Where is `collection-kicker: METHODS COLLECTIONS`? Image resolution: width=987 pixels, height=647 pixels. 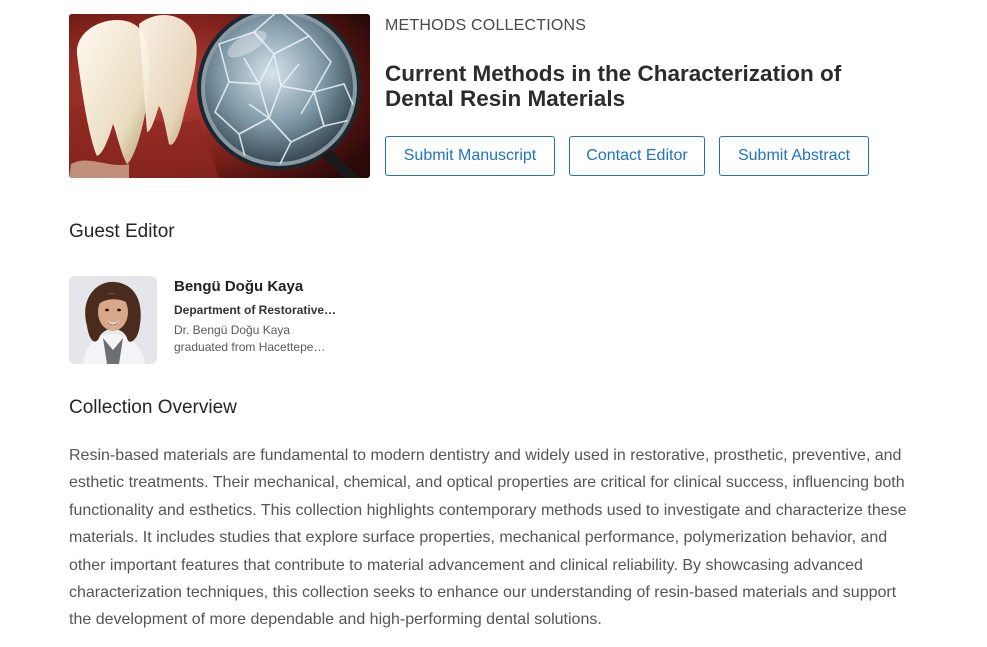 collection-kicker: METHODS COLLECTIONS is located at coordinates (486, 25).